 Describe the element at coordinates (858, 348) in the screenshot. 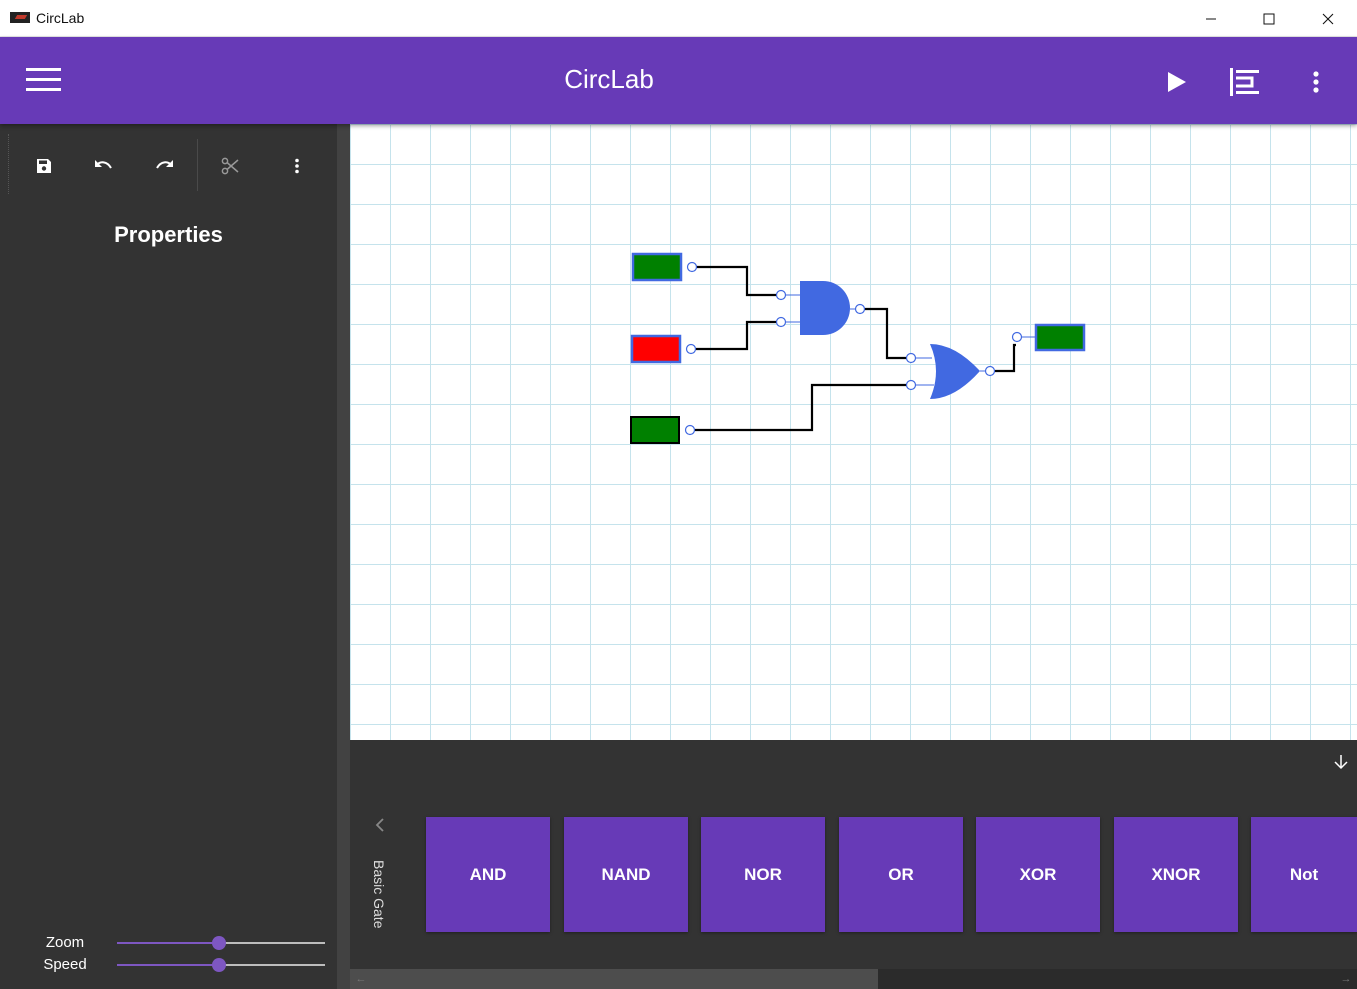

I see `circuit-diagram` at that location.